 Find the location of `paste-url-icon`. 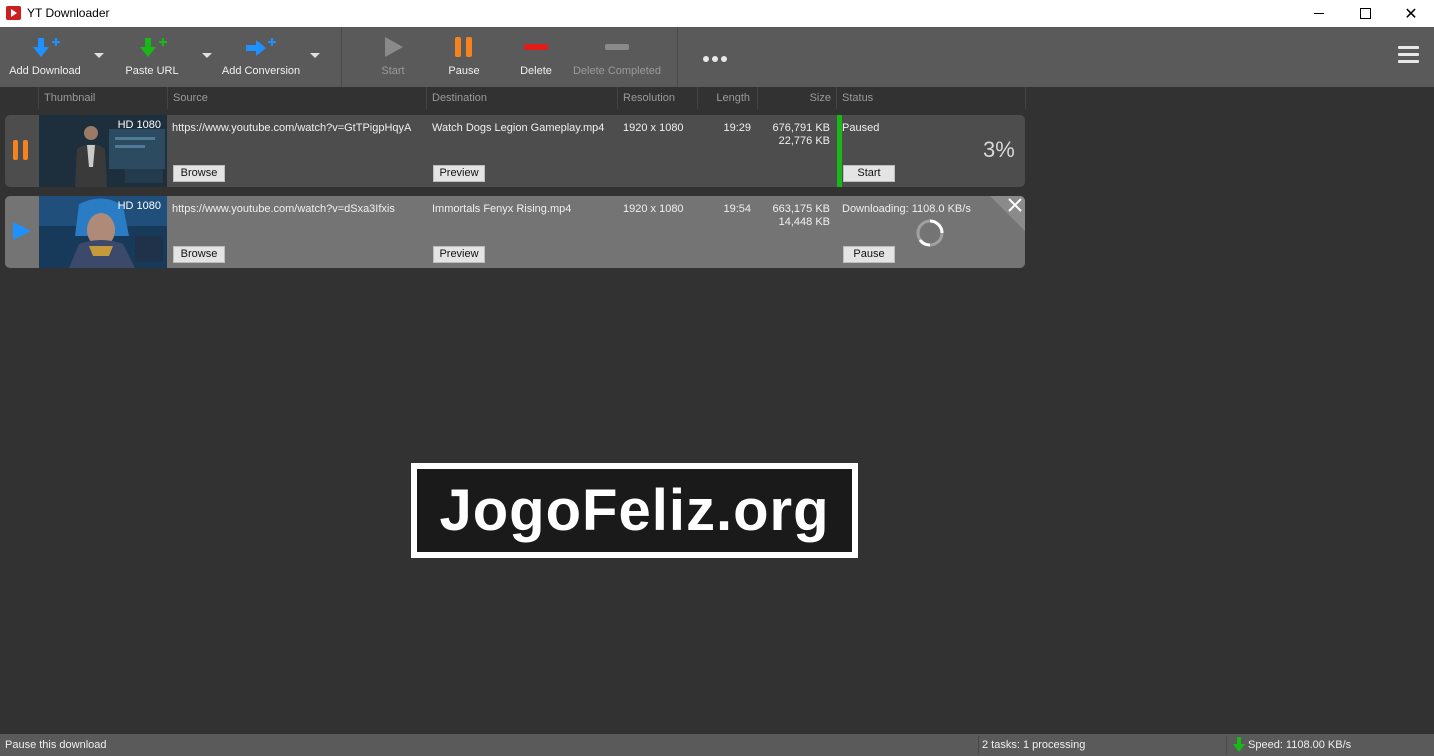

paste-url-icon is located at coordinates (153, 47).